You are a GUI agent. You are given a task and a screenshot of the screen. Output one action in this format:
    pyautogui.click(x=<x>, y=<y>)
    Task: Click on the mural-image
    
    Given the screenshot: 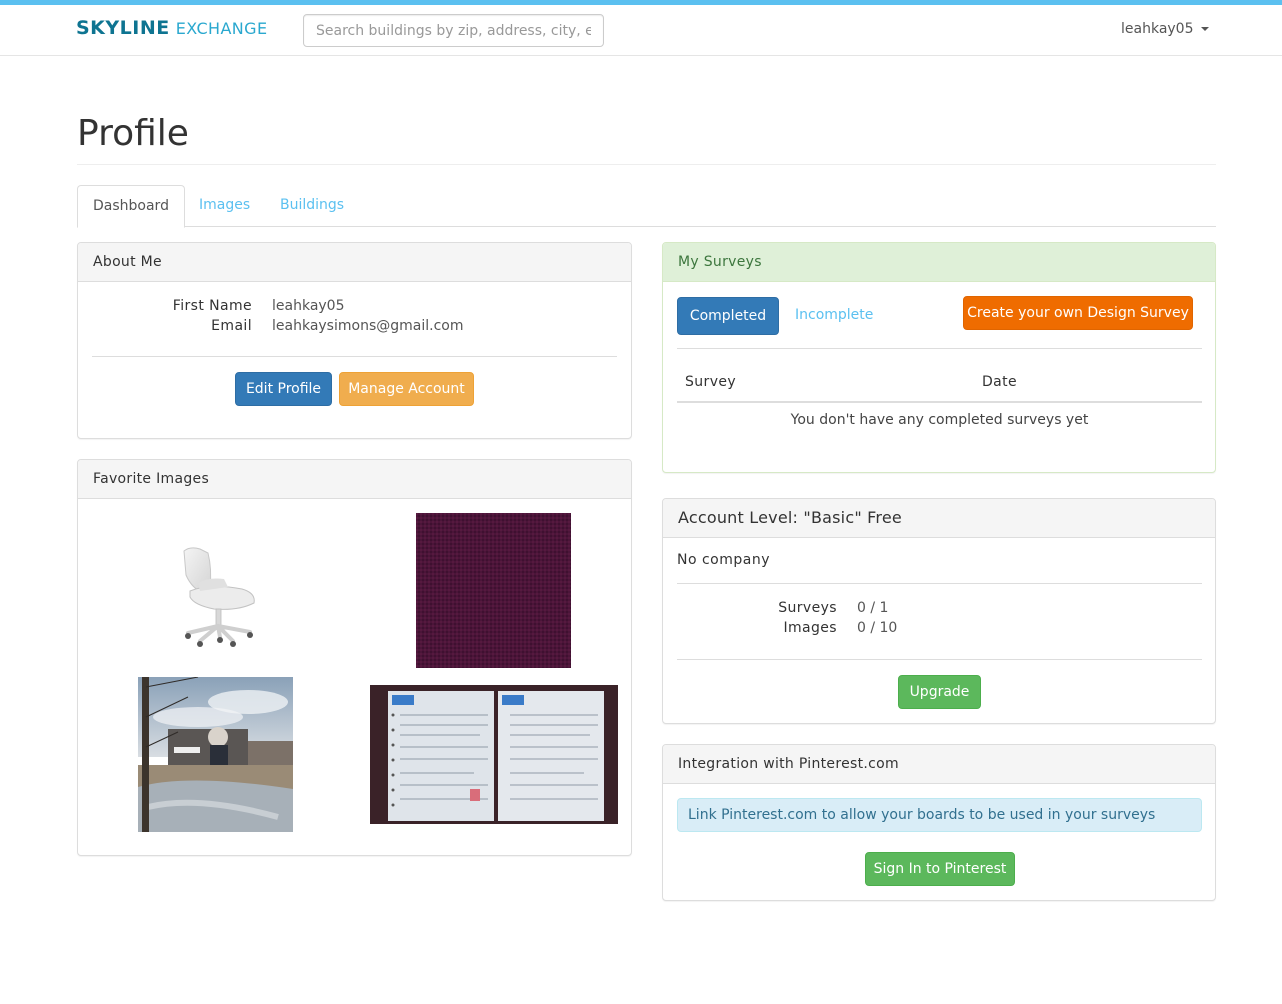 What is the action you would take?
    pyautogui.click(x=215, y=754)
    